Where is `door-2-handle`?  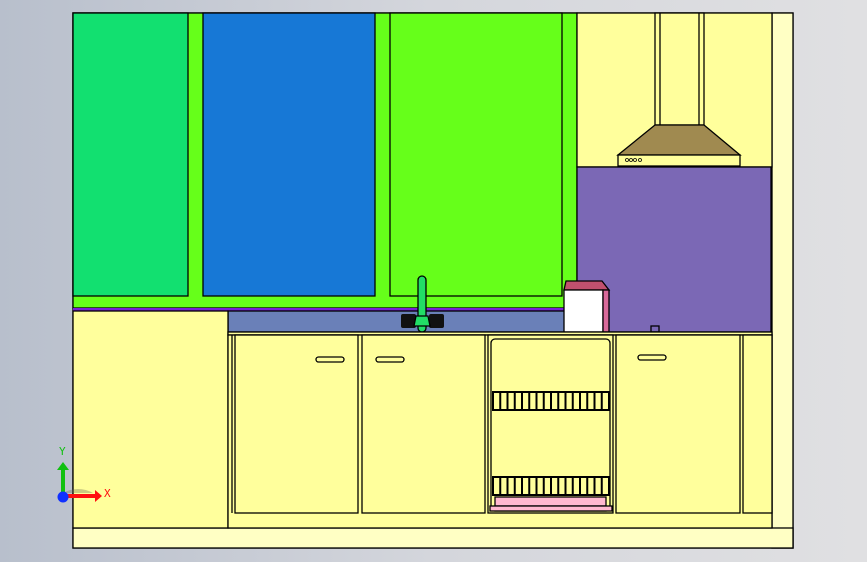
door-2-handle is located at coordinates (390, 359).